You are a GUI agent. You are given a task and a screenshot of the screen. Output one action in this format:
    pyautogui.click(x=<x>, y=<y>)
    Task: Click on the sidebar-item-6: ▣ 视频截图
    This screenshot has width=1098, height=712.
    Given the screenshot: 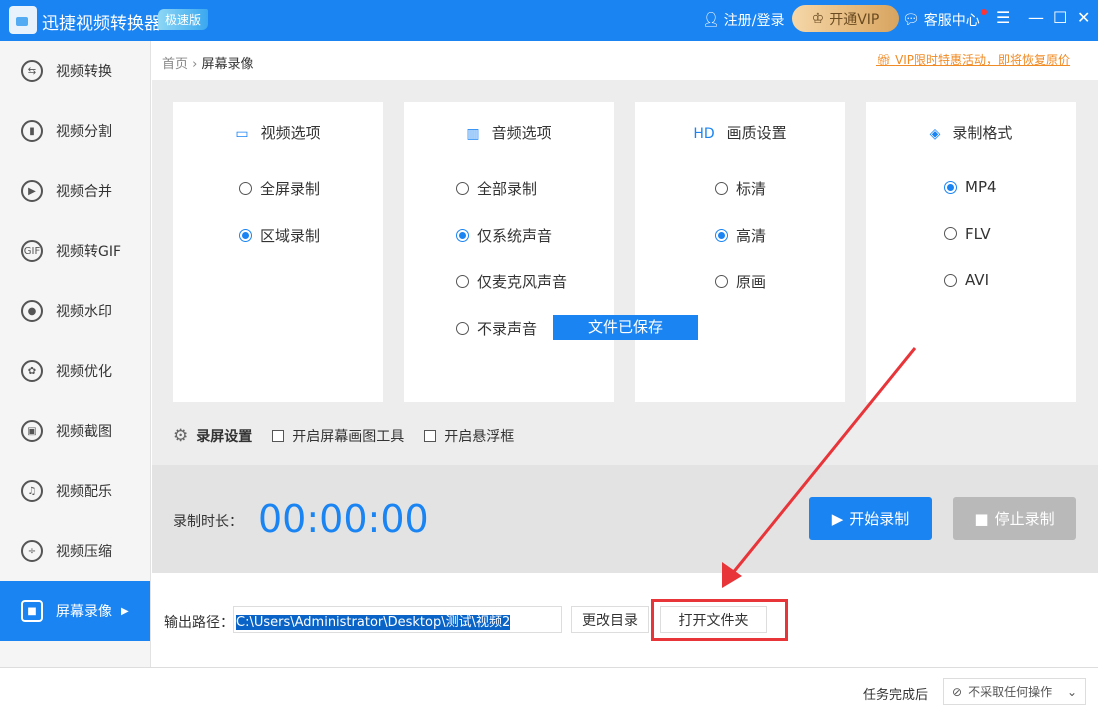 What is the action you would take?
    pyautogui.click(x=75, y=431)
    